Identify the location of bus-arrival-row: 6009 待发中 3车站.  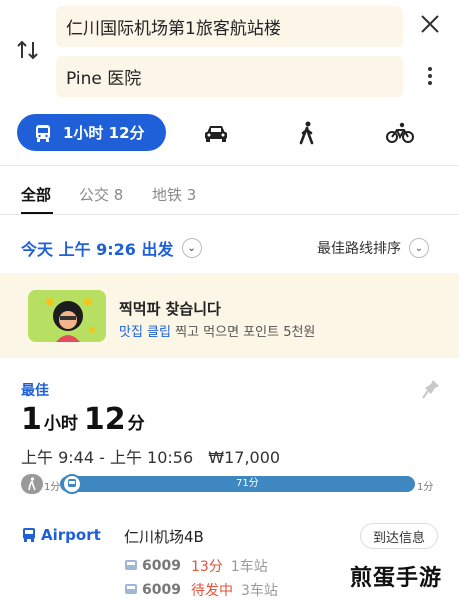
(201, 590).